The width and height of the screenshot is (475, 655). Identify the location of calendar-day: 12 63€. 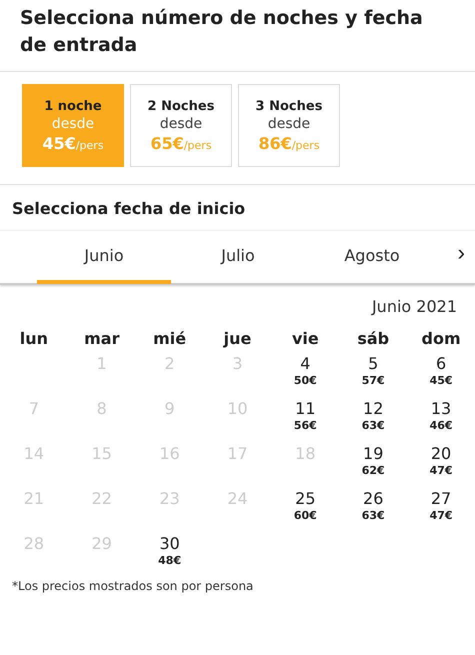
(373, 421).